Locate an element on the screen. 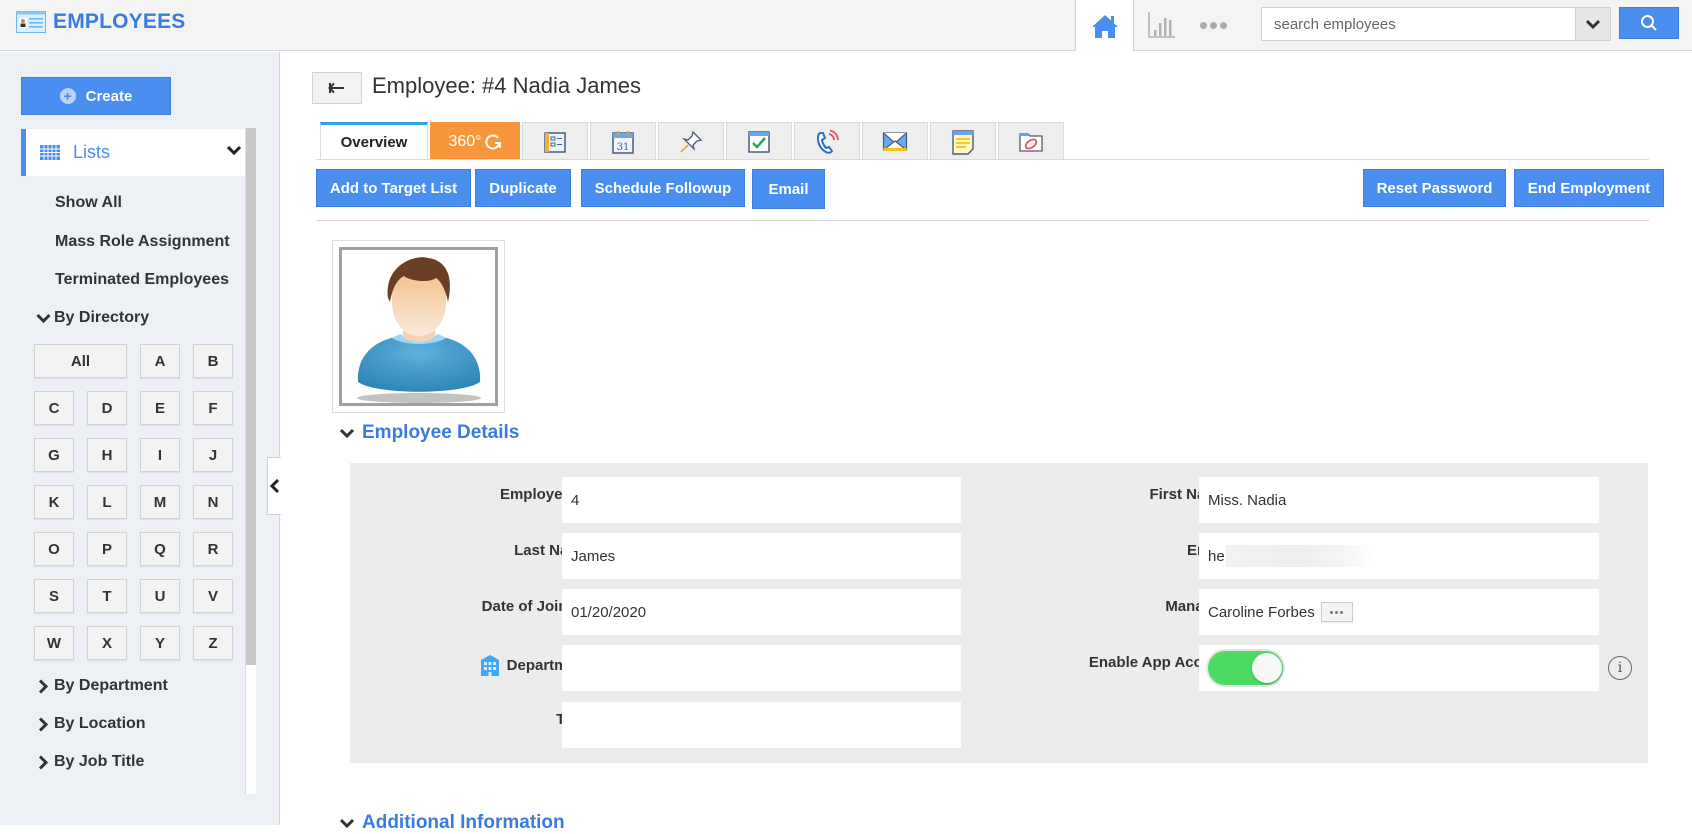 This screenshot has width=1692, height=834. directory-letter-n: N is located at coordinates (213, 502).